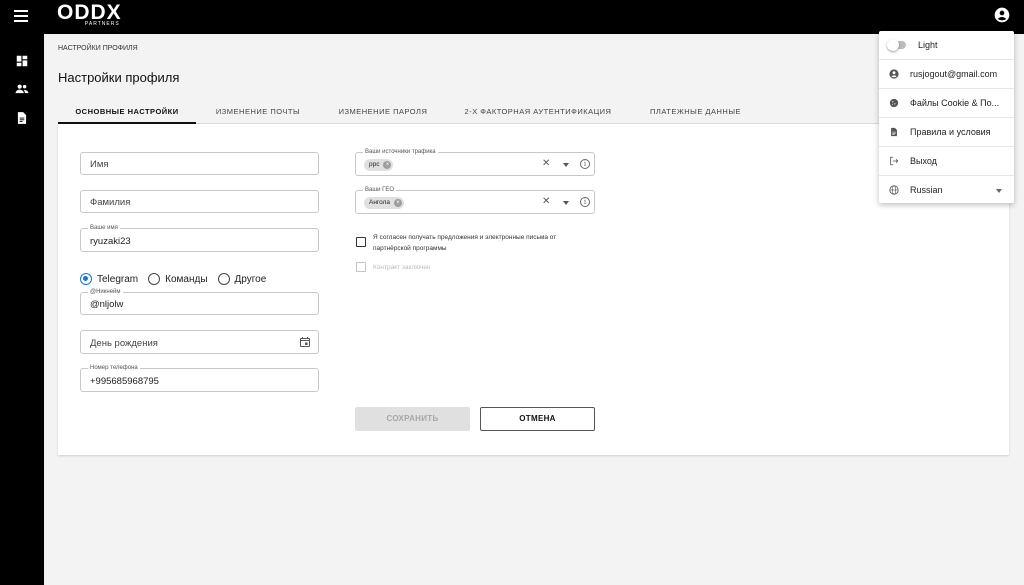  Describe the element at coordinates (199, 238) in the screenshot. I see `your-name-field: Ваше имя ryuzaki23` at that location.